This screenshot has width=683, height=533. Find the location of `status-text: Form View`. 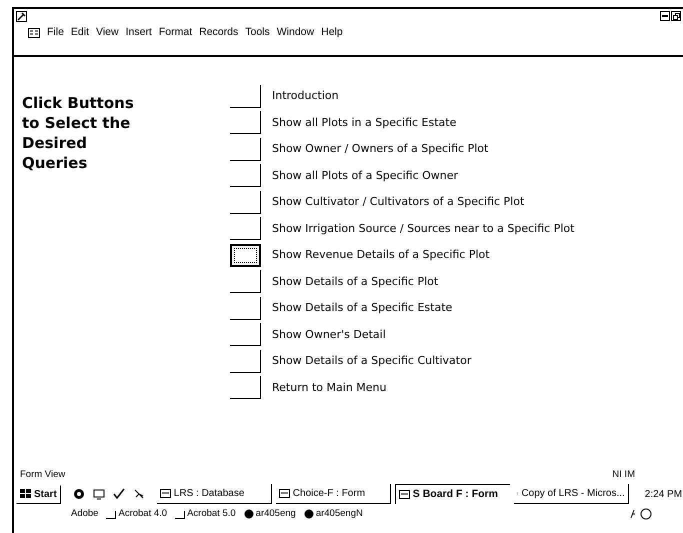

status-text: Form View is located at coordinates (43, 475).